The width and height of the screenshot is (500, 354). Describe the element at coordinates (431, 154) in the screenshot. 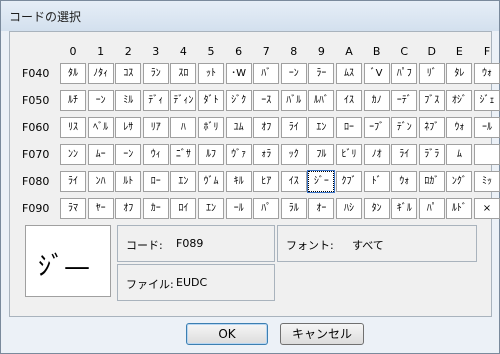

I see `code-cell: ﾗﾞﾗ` at that location.